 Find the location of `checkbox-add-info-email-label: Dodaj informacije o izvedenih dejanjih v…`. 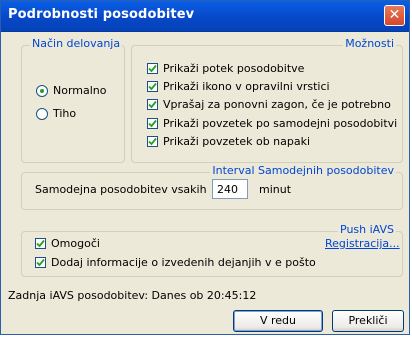

checkbox-add-info-email-label: Dodaj informacije o izvedenih dejanjih v… is located at coordinates (183, 262).